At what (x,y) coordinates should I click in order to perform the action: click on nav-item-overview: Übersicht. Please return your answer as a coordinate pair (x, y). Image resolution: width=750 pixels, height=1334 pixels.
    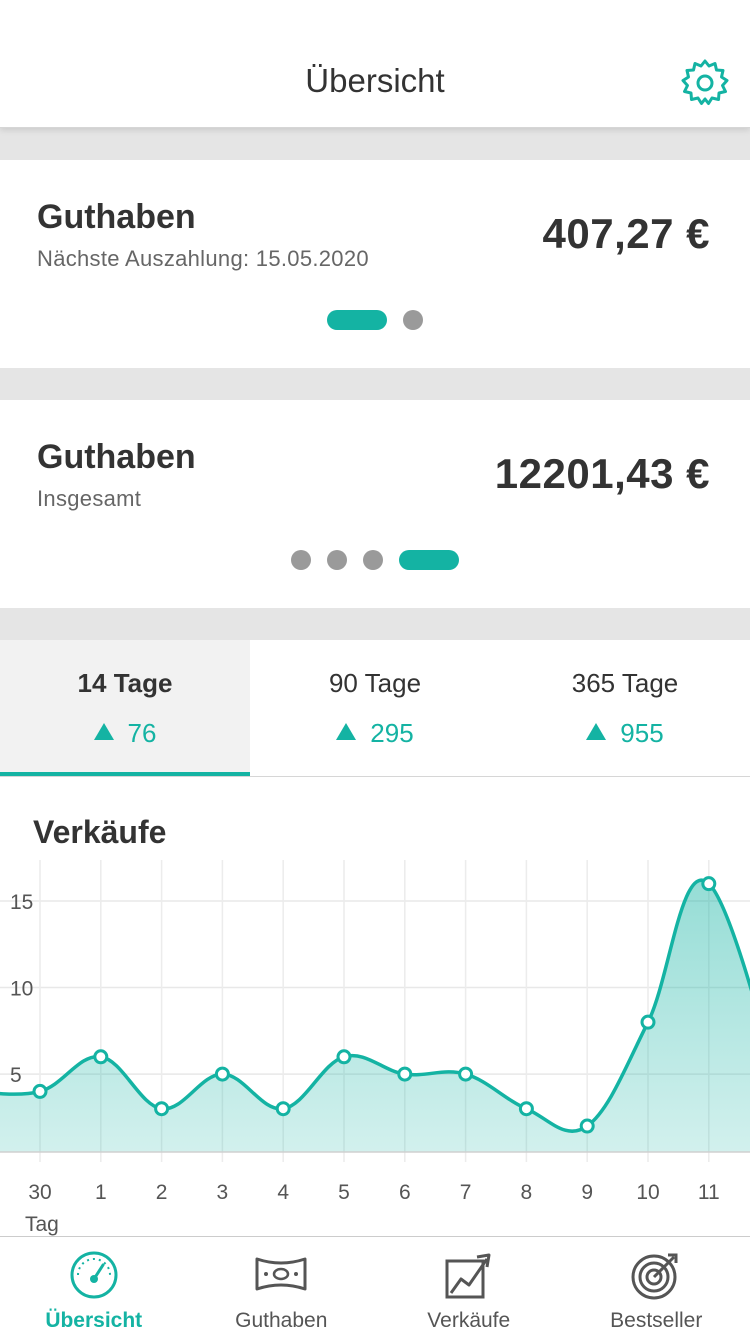
    Looking at the image, I should click on (94, 1285).